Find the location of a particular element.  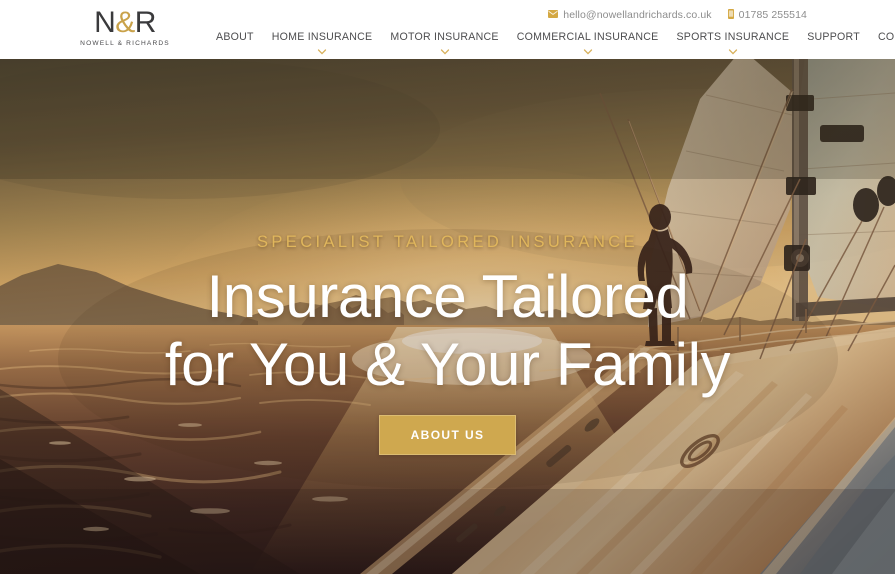

logo-wordmark: N&R is located at coordinates (125, 22).